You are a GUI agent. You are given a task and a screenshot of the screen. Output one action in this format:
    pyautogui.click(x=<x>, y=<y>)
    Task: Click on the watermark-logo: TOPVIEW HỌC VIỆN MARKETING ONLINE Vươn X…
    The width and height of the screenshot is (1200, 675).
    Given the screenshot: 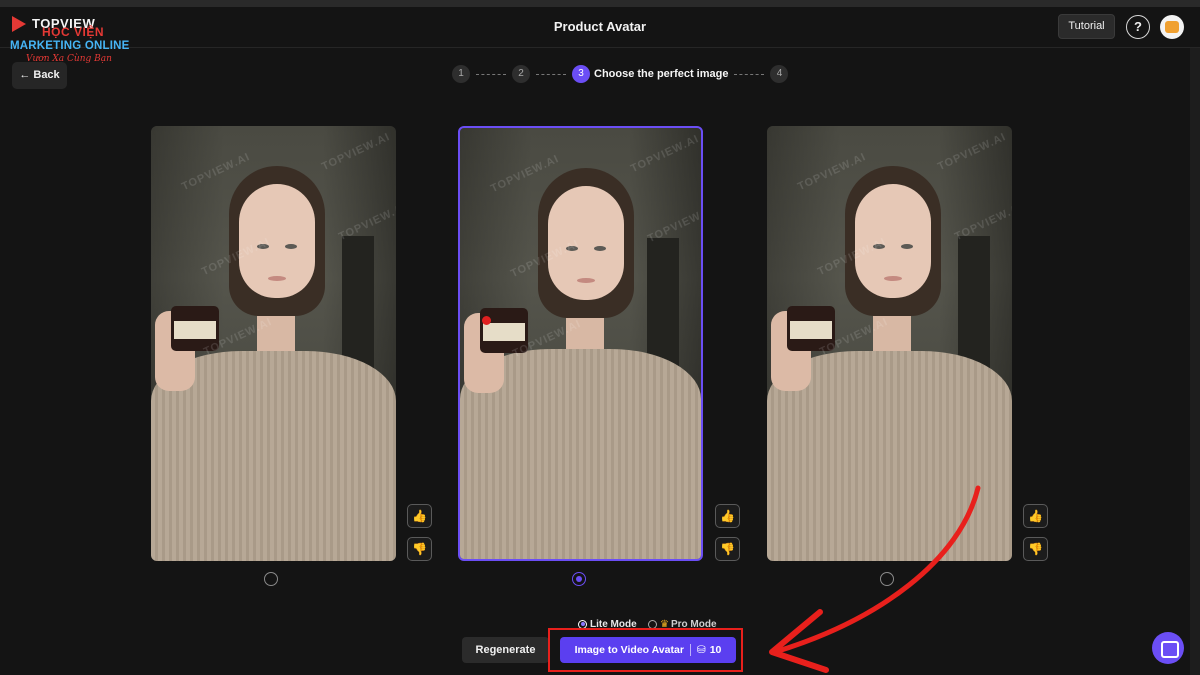 What is the action you would take?
    pyautogui.click(x=73, y=39)
    